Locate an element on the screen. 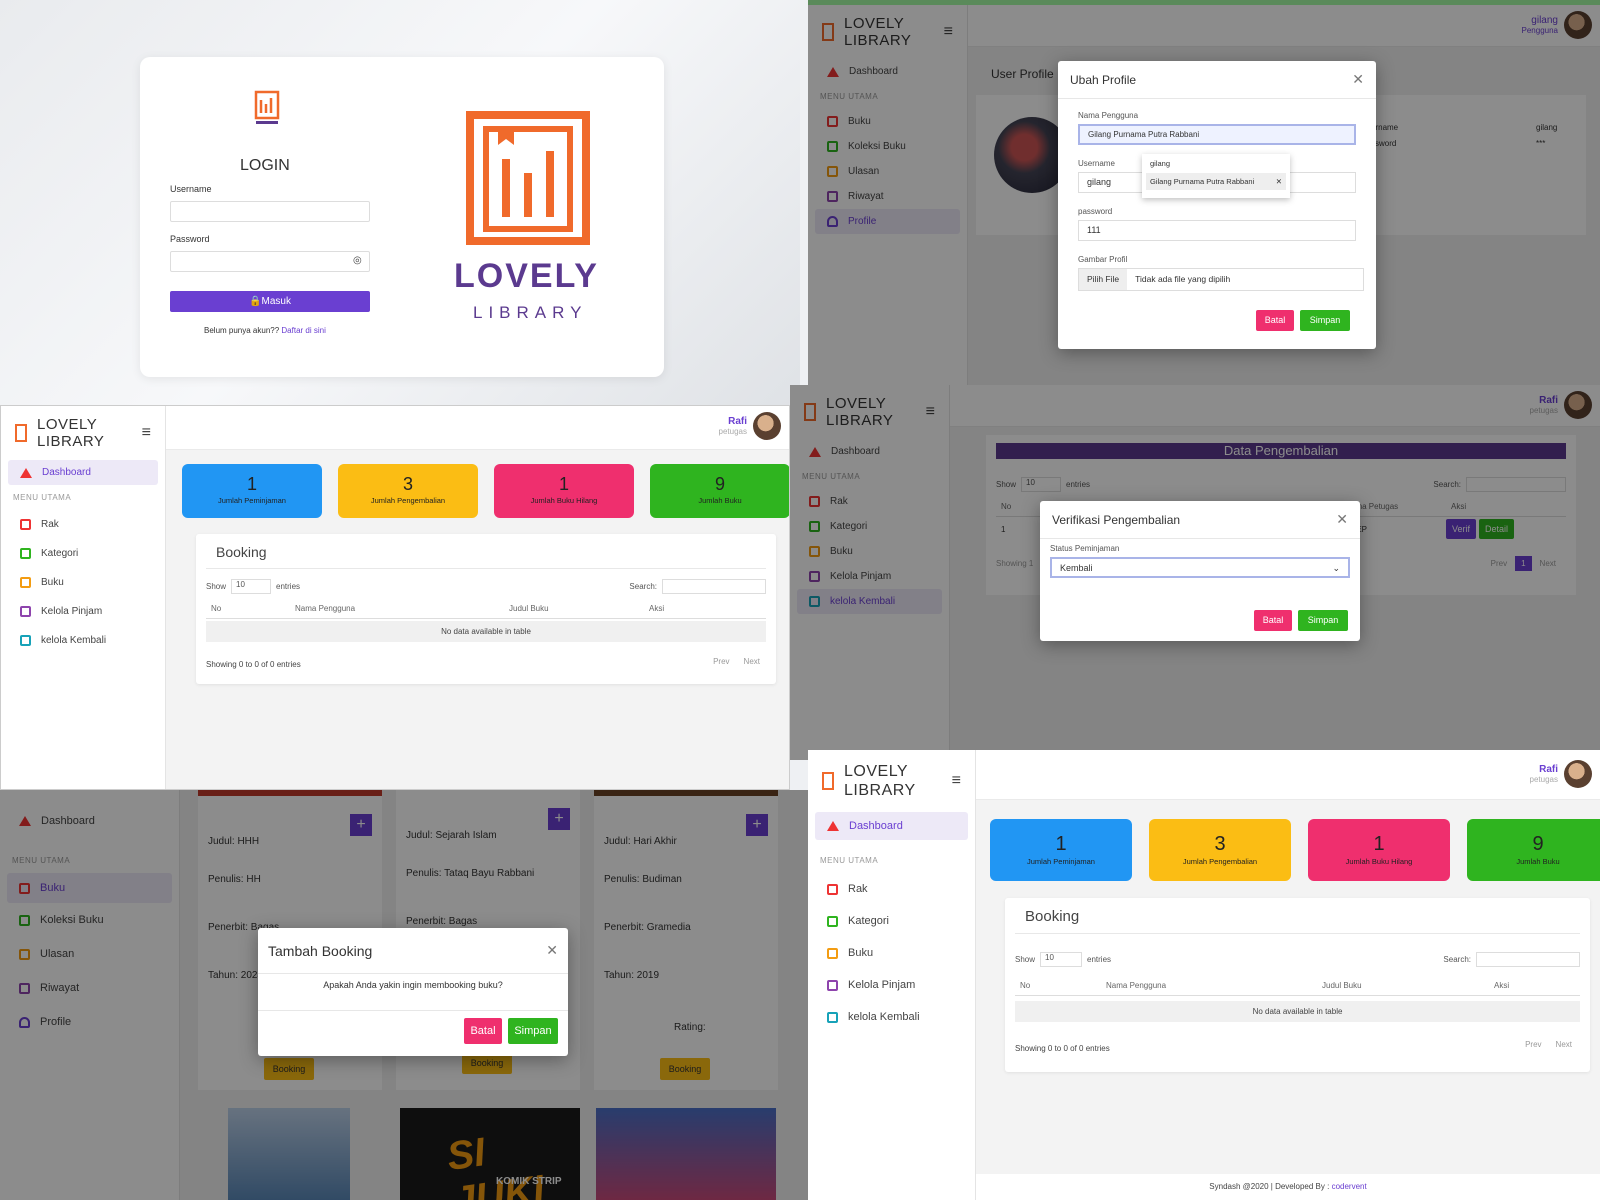 The width and height of the screenshot is (1600, 1200). footer-link: codervent is located at coordinates (1349, 1186).